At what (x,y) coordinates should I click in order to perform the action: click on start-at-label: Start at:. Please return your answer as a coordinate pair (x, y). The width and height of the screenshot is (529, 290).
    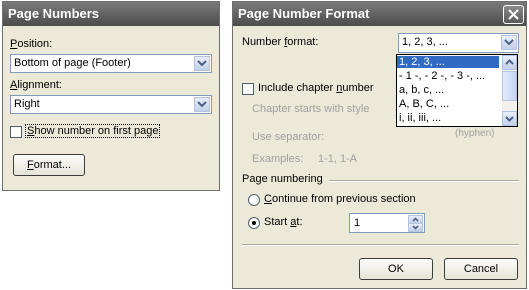
    Looking at the image, I should click on (283, 222).